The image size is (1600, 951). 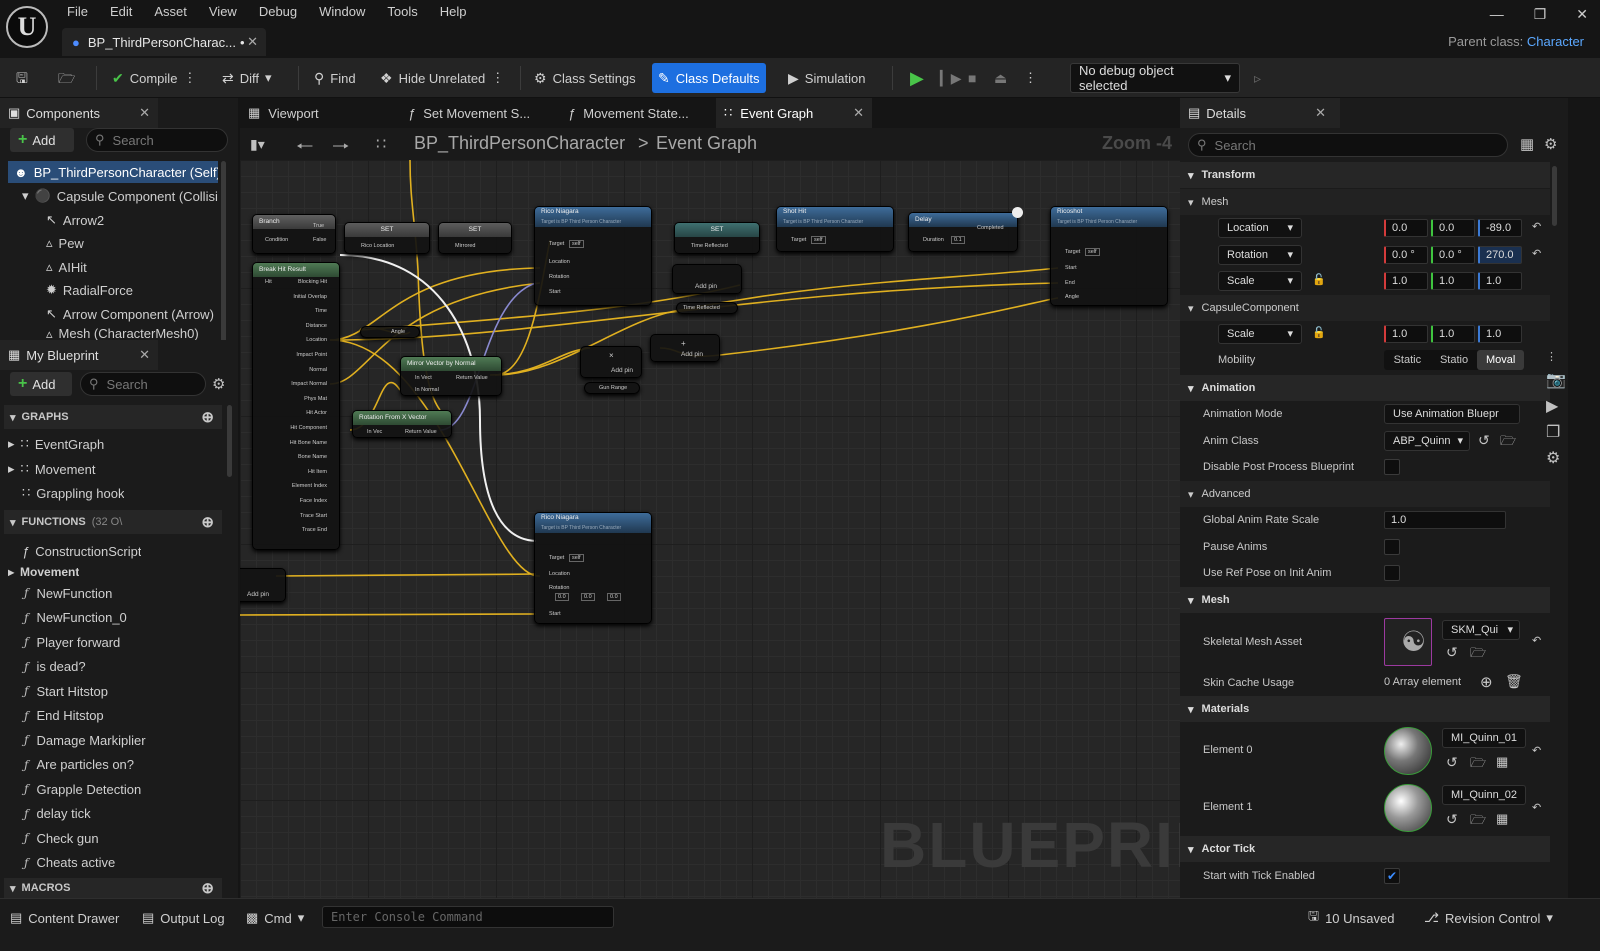 I want to click on node-multiply: × Add pin, so click(x=611, y=362).